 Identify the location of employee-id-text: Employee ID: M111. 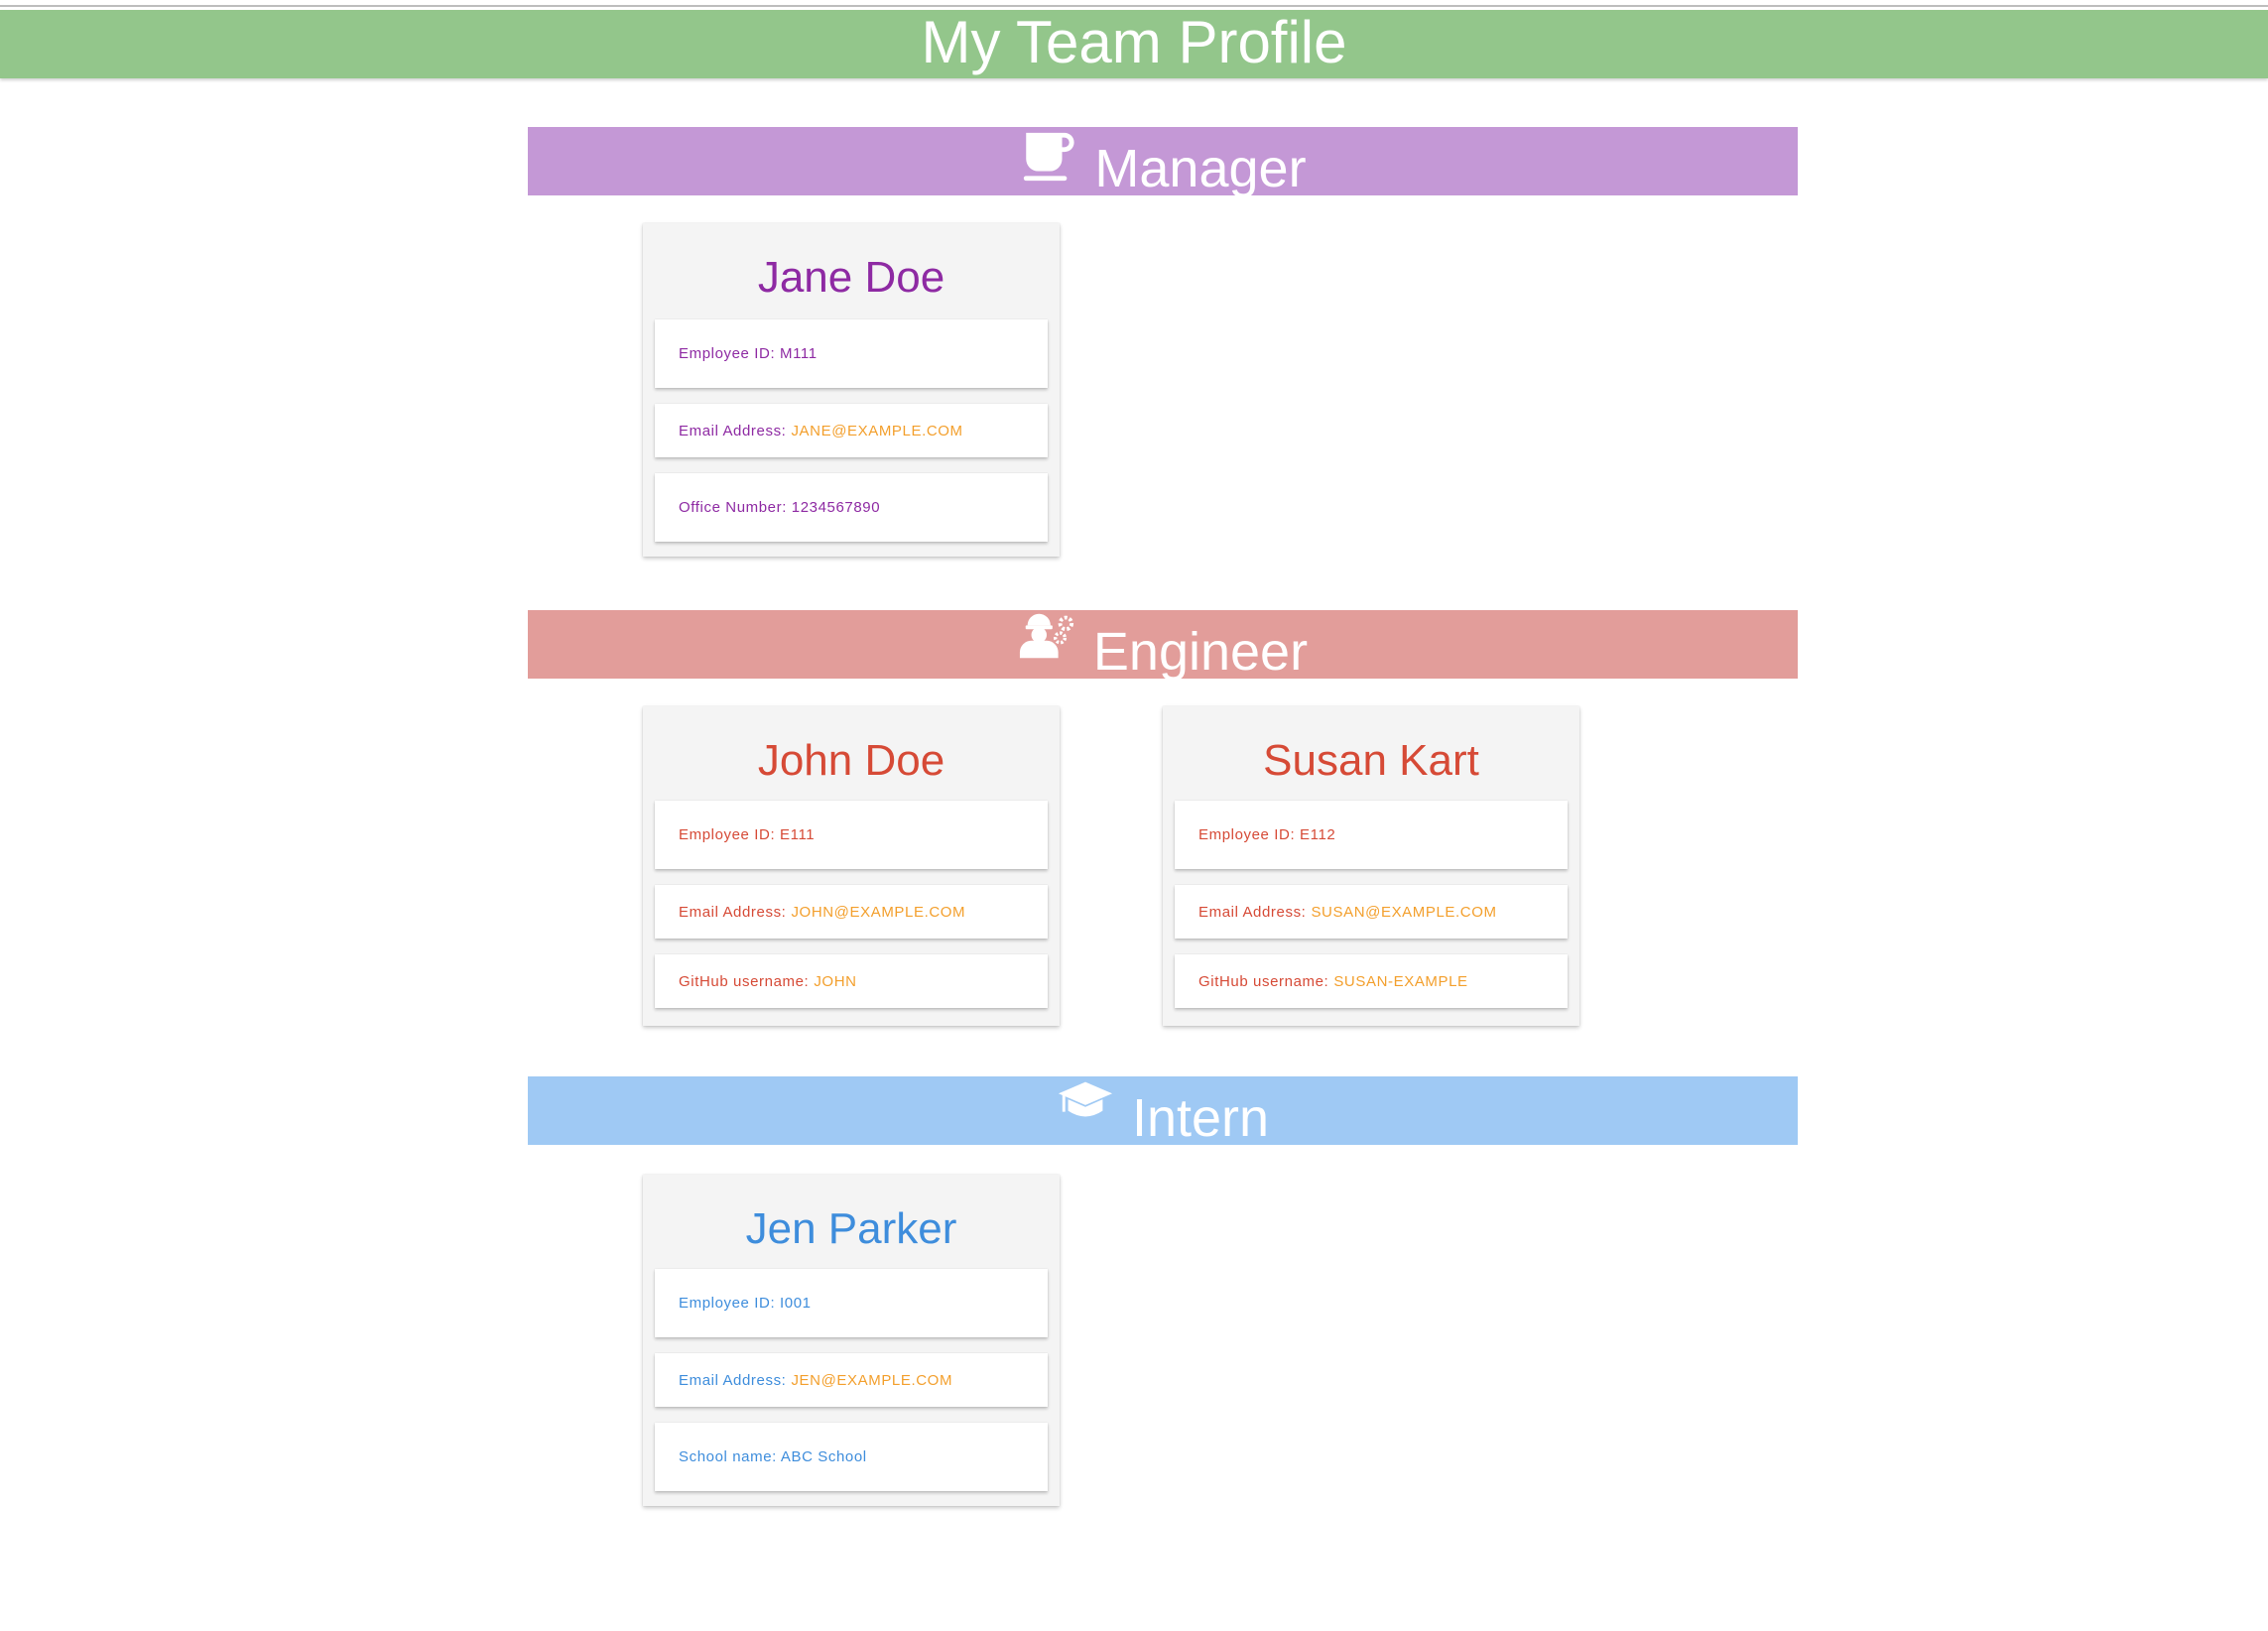
(748, 353).